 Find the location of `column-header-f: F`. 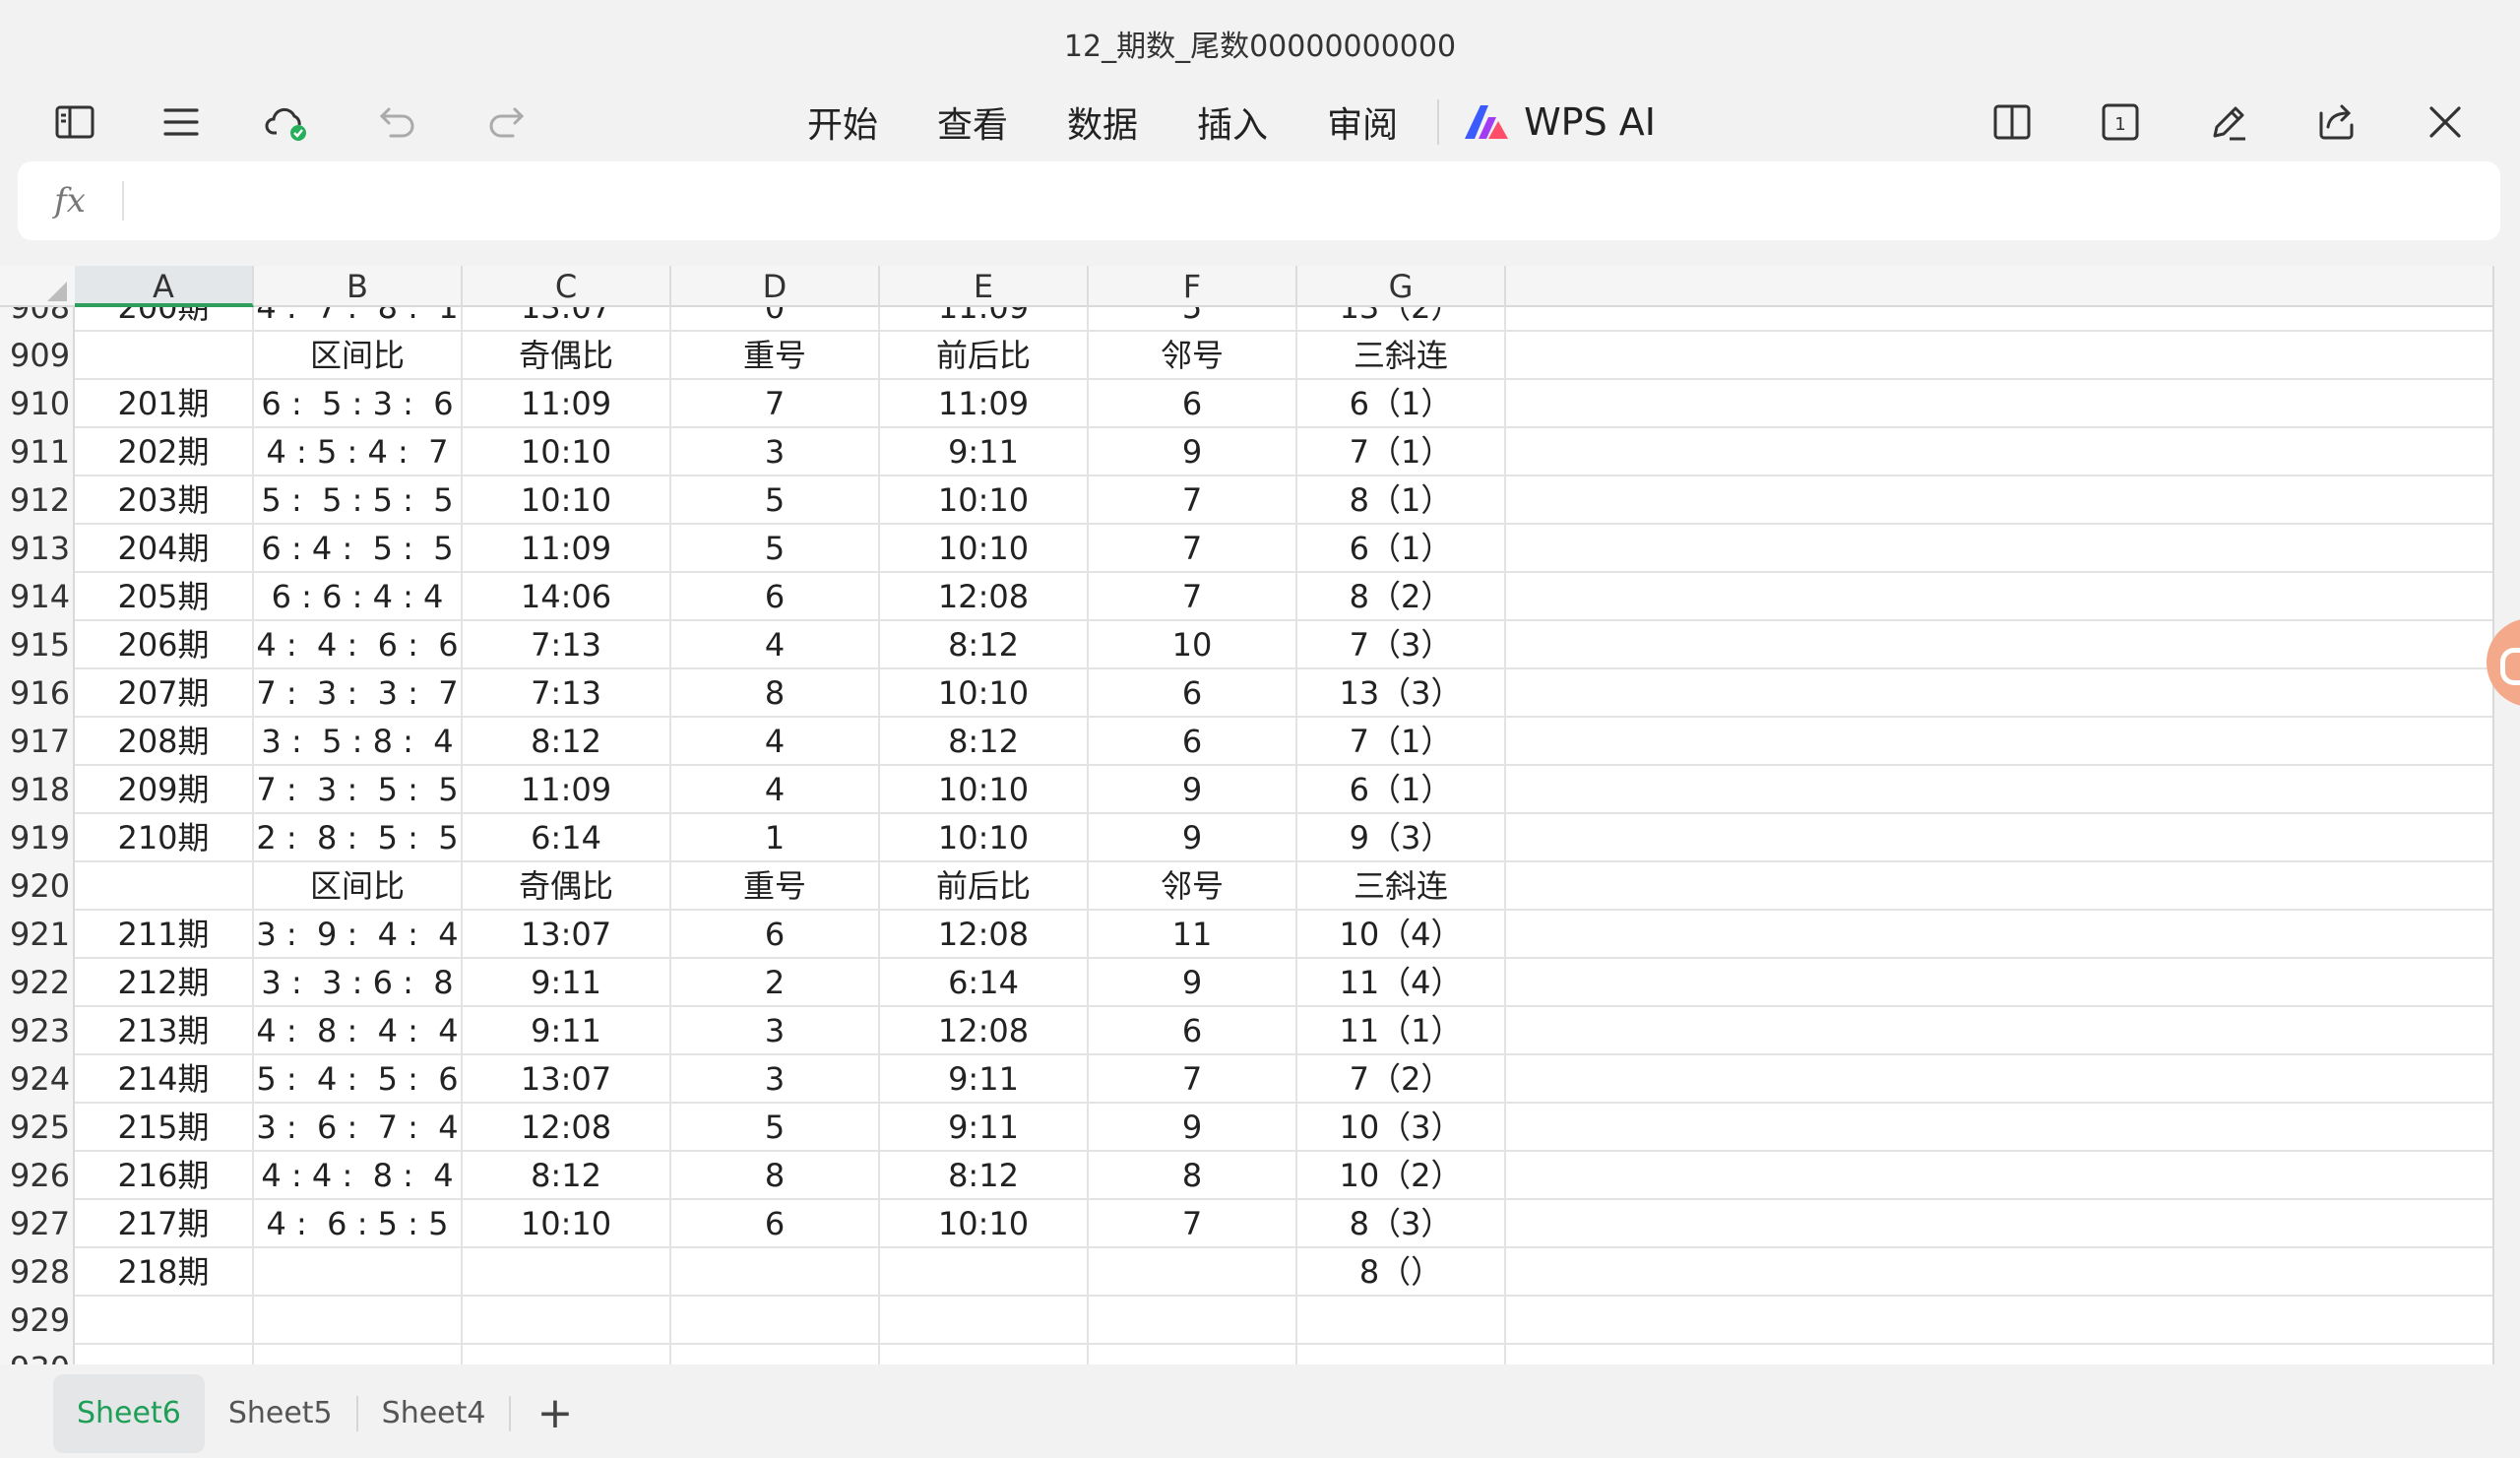

column-header-f: F is located at coordinates (1193, 286).